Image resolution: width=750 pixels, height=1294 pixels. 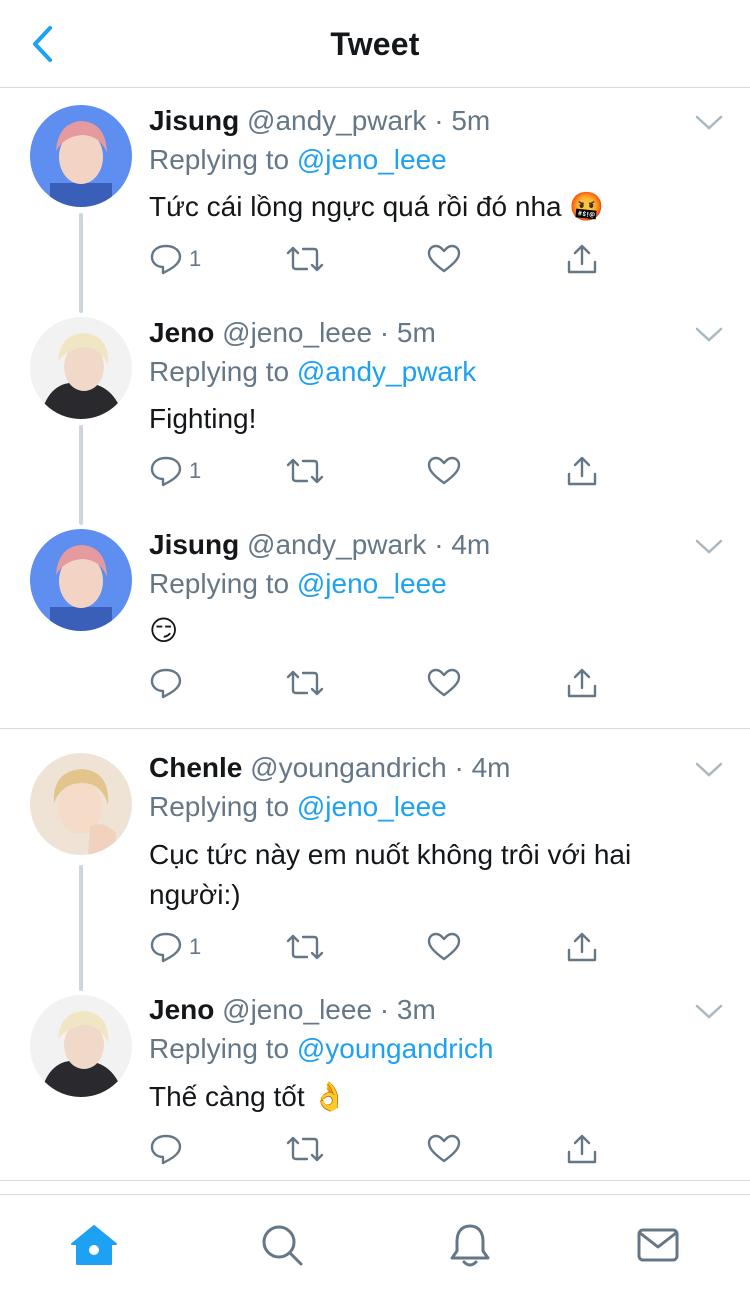 I want to click on tweet-text: Tức cái lồng ngực quá rồi đó nha 🤬, so click(x=377, y=206).